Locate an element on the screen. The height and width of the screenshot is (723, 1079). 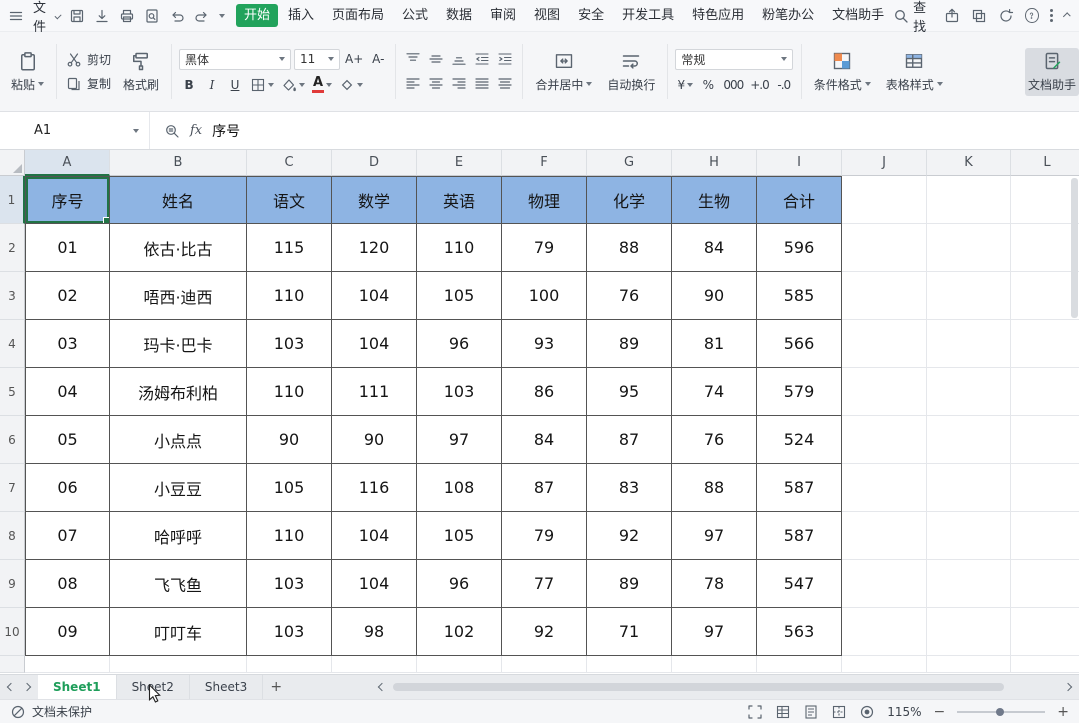
redo-dropdown-icon is located at coordinates (221, 15).